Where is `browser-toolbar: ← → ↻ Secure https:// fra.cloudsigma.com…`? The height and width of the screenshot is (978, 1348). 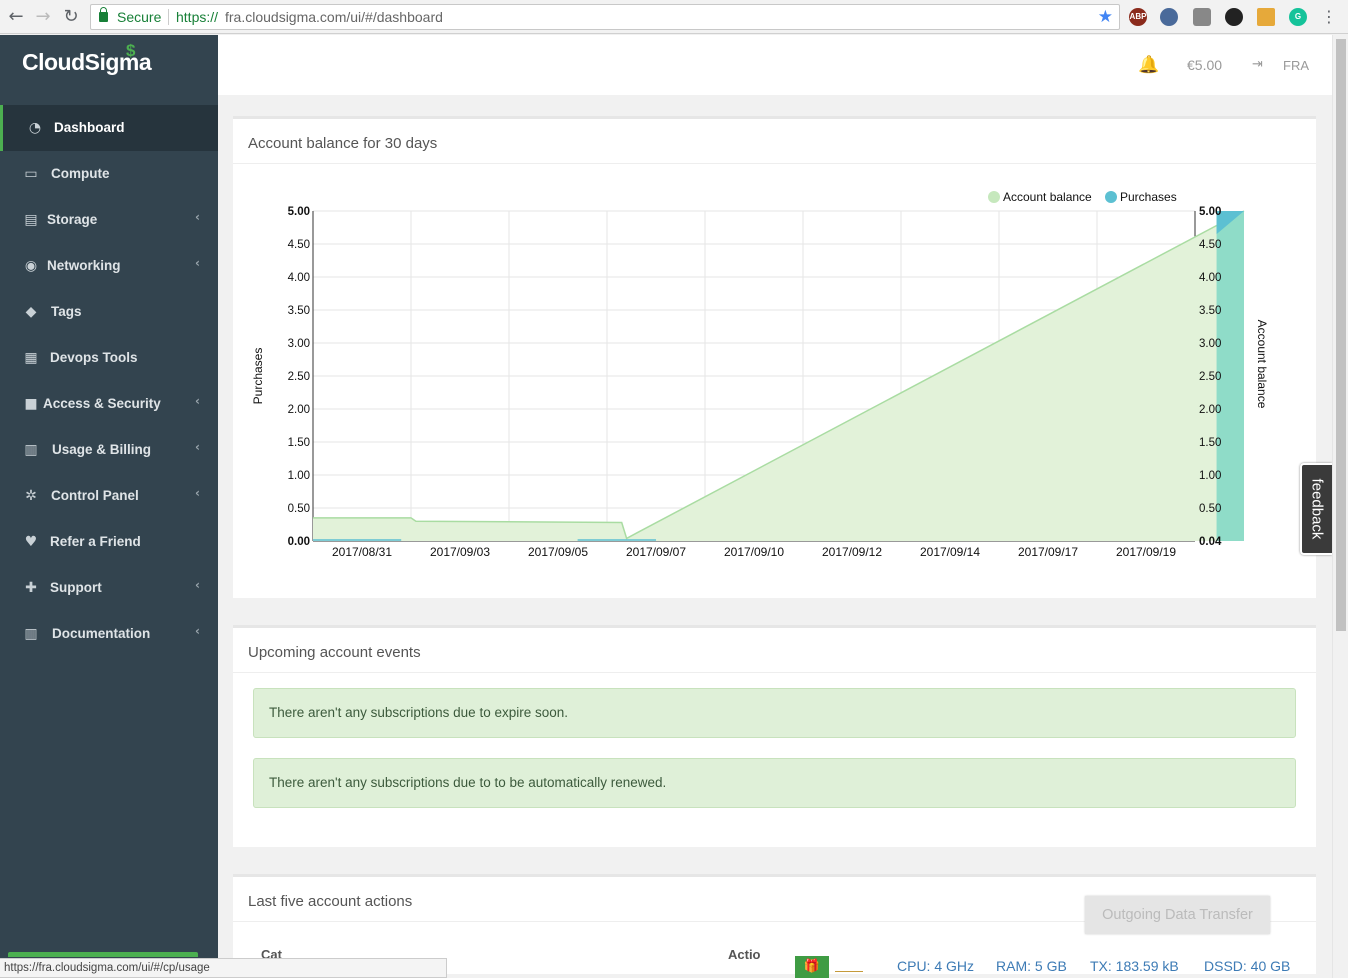
browser-toolbar: ← → ↻ Secure https:// fra.cloudsigma.com… is located at coordinates (674, 17).